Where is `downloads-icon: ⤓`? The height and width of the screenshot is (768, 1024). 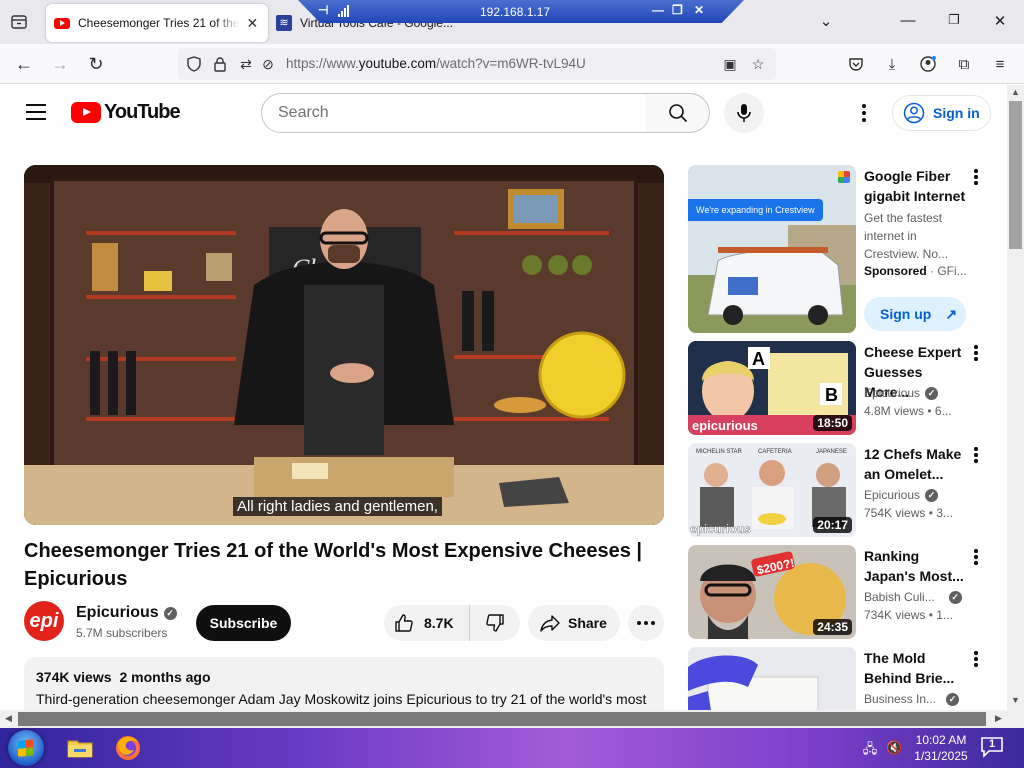
downloads-icon: ⤓ is located at coordinates (892, 64).